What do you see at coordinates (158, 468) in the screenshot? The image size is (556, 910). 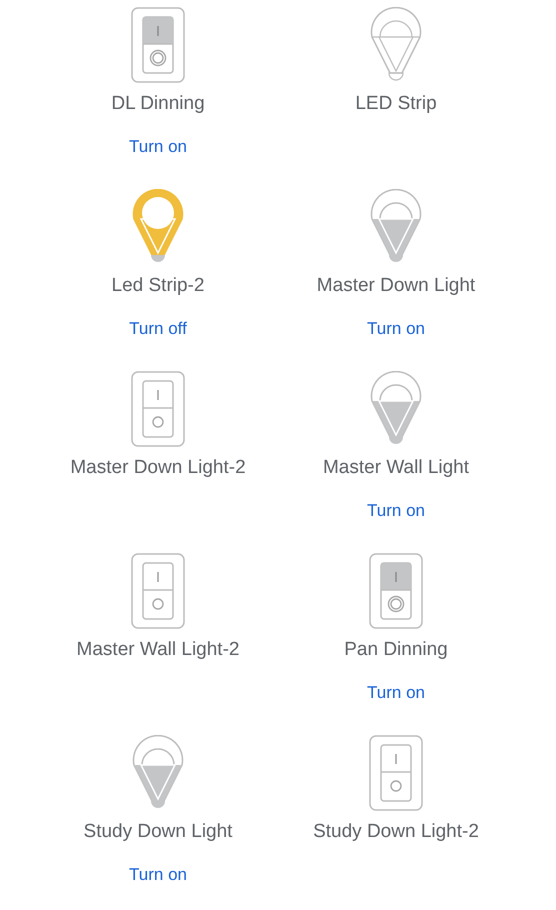 I see `device-name: Master Down Light-2` at bounding box center [158, 468].